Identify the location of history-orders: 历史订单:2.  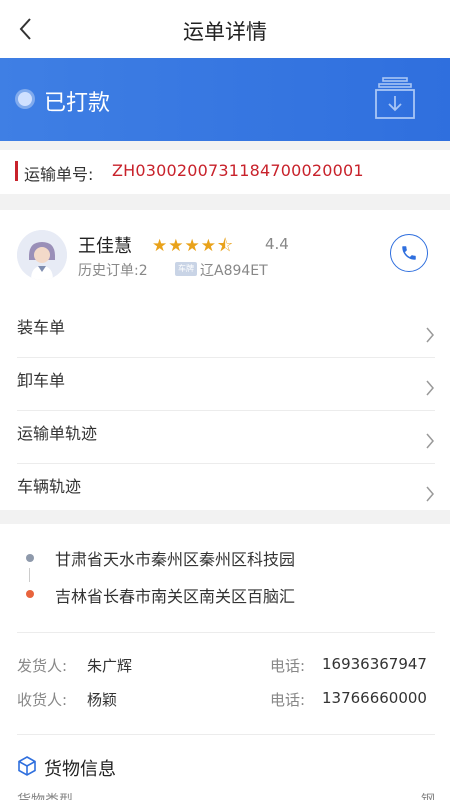
(113, 271).